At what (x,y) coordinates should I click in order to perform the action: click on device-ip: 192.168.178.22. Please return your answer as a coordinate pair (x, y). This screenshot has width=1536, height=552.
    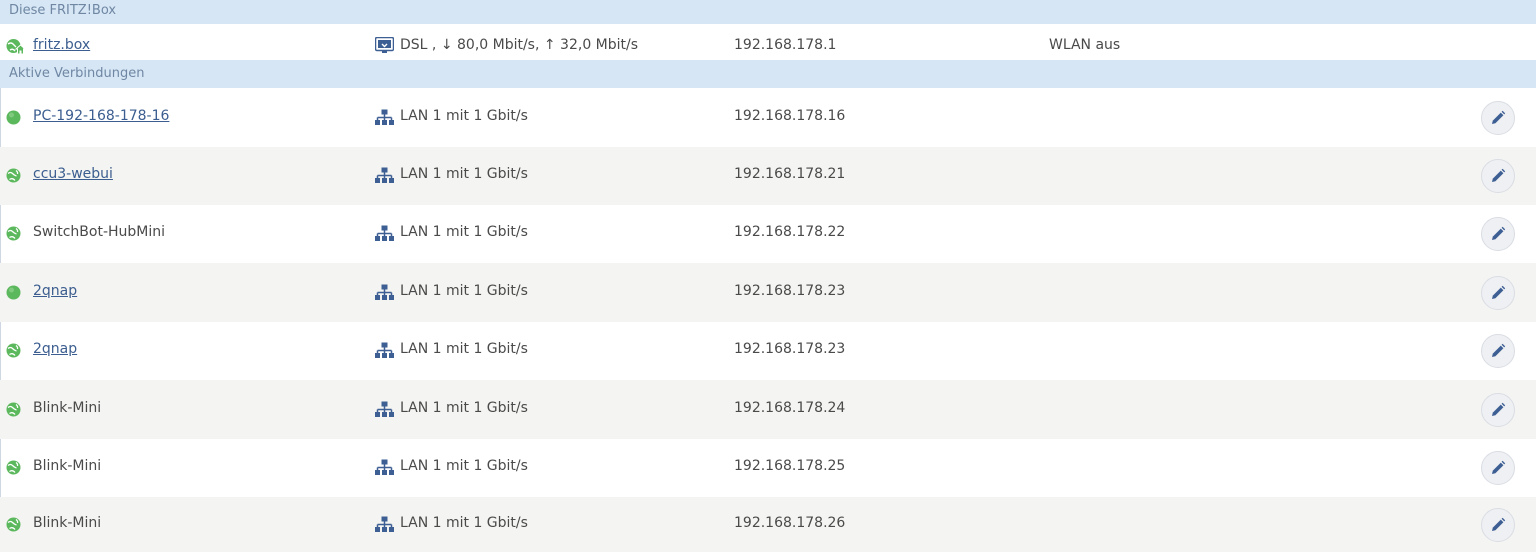
    Looking at the image, I should click on (790, 232).